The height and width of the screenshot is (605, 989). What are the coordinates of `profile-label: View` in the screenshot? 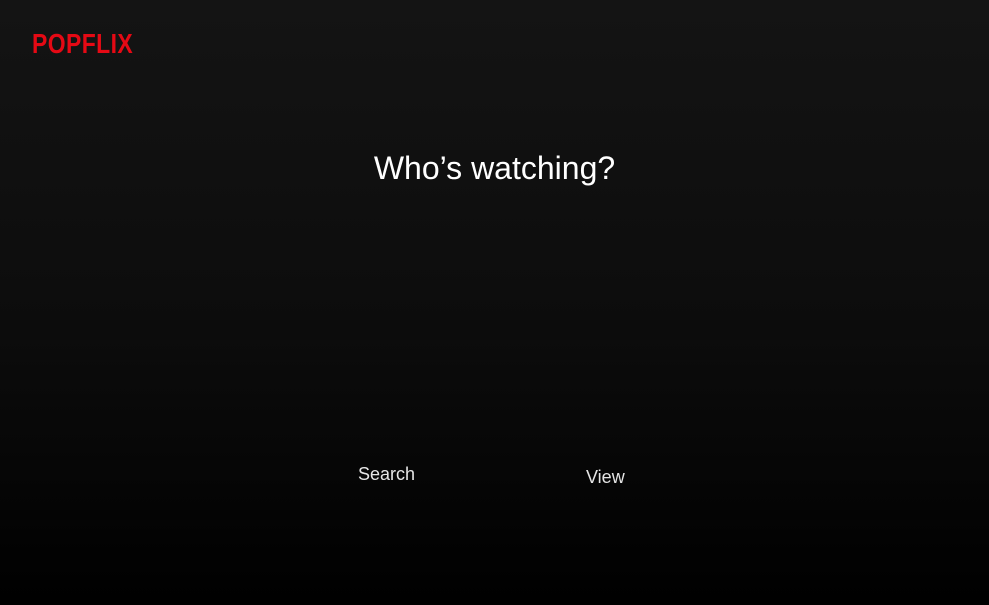 It's located at (605, 477).